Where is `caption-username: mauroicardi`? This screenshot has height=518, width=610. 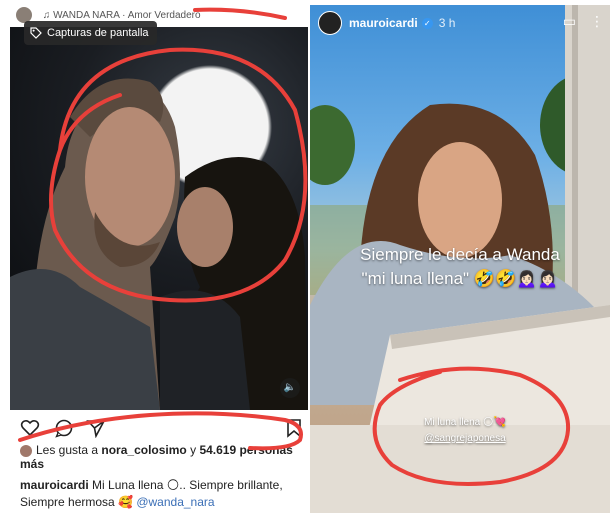 caption-username: mauroicardi is located at coordinates (54, 485).